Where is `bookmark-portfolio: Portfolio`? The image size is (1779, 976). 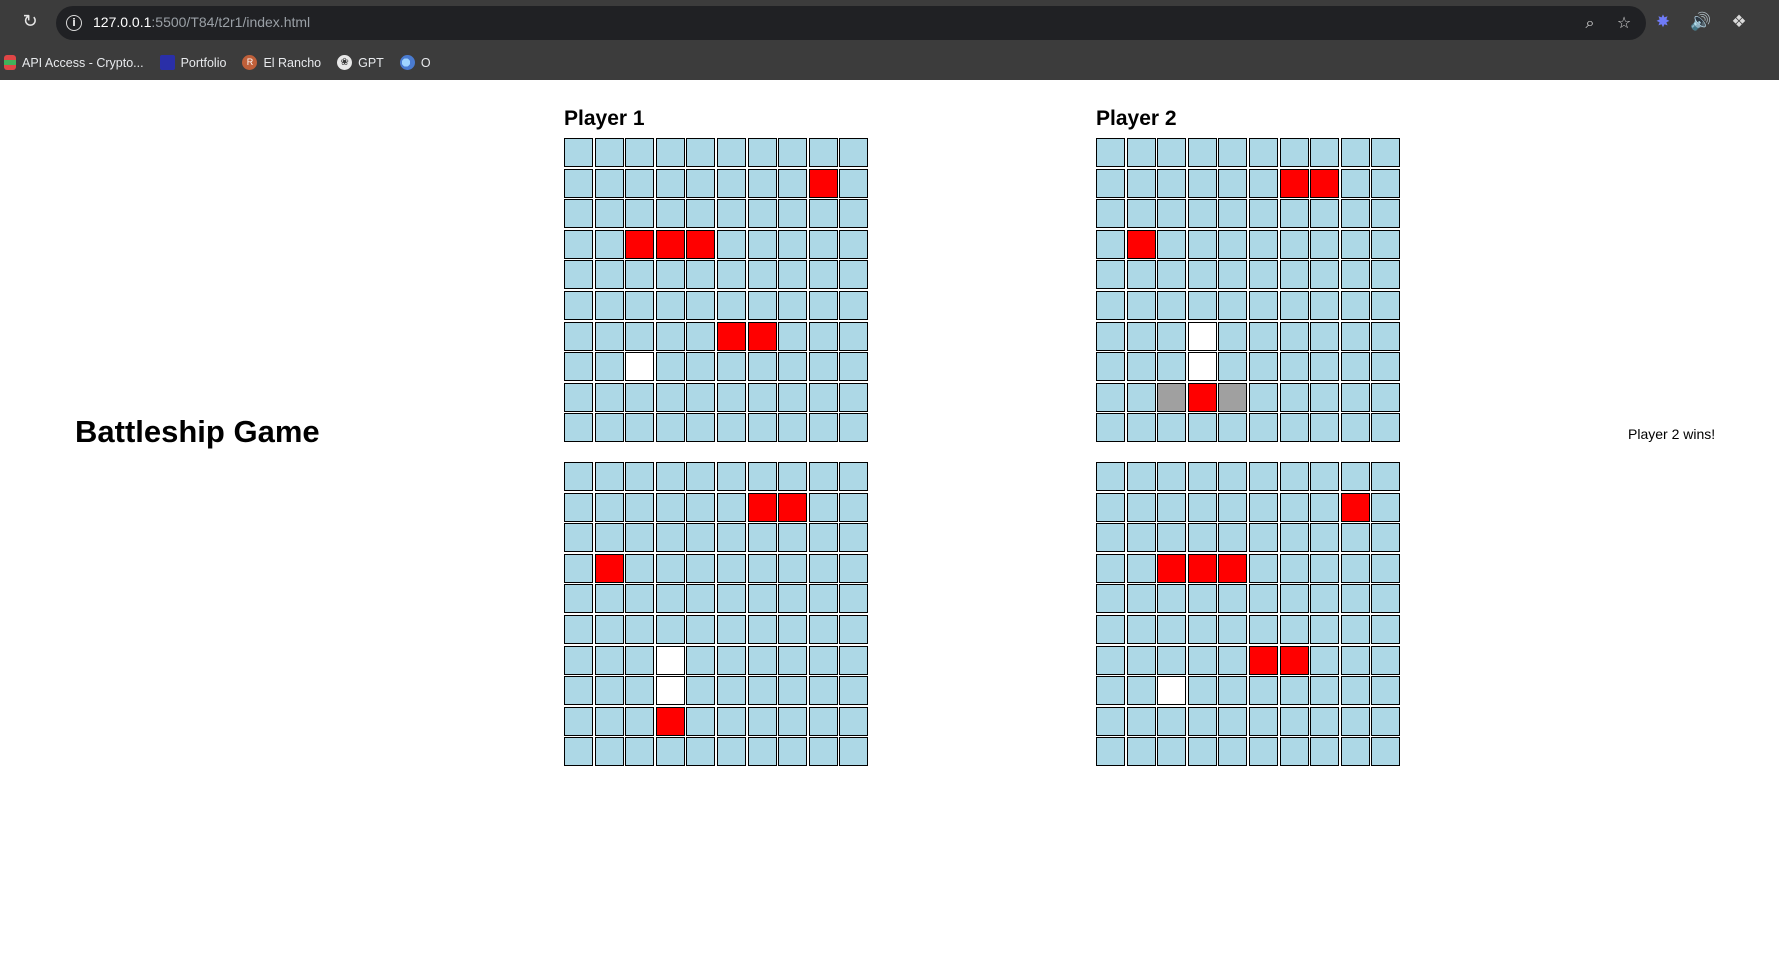 bookmark-portfolio: Portfolio is located at coordinates (192, 62).